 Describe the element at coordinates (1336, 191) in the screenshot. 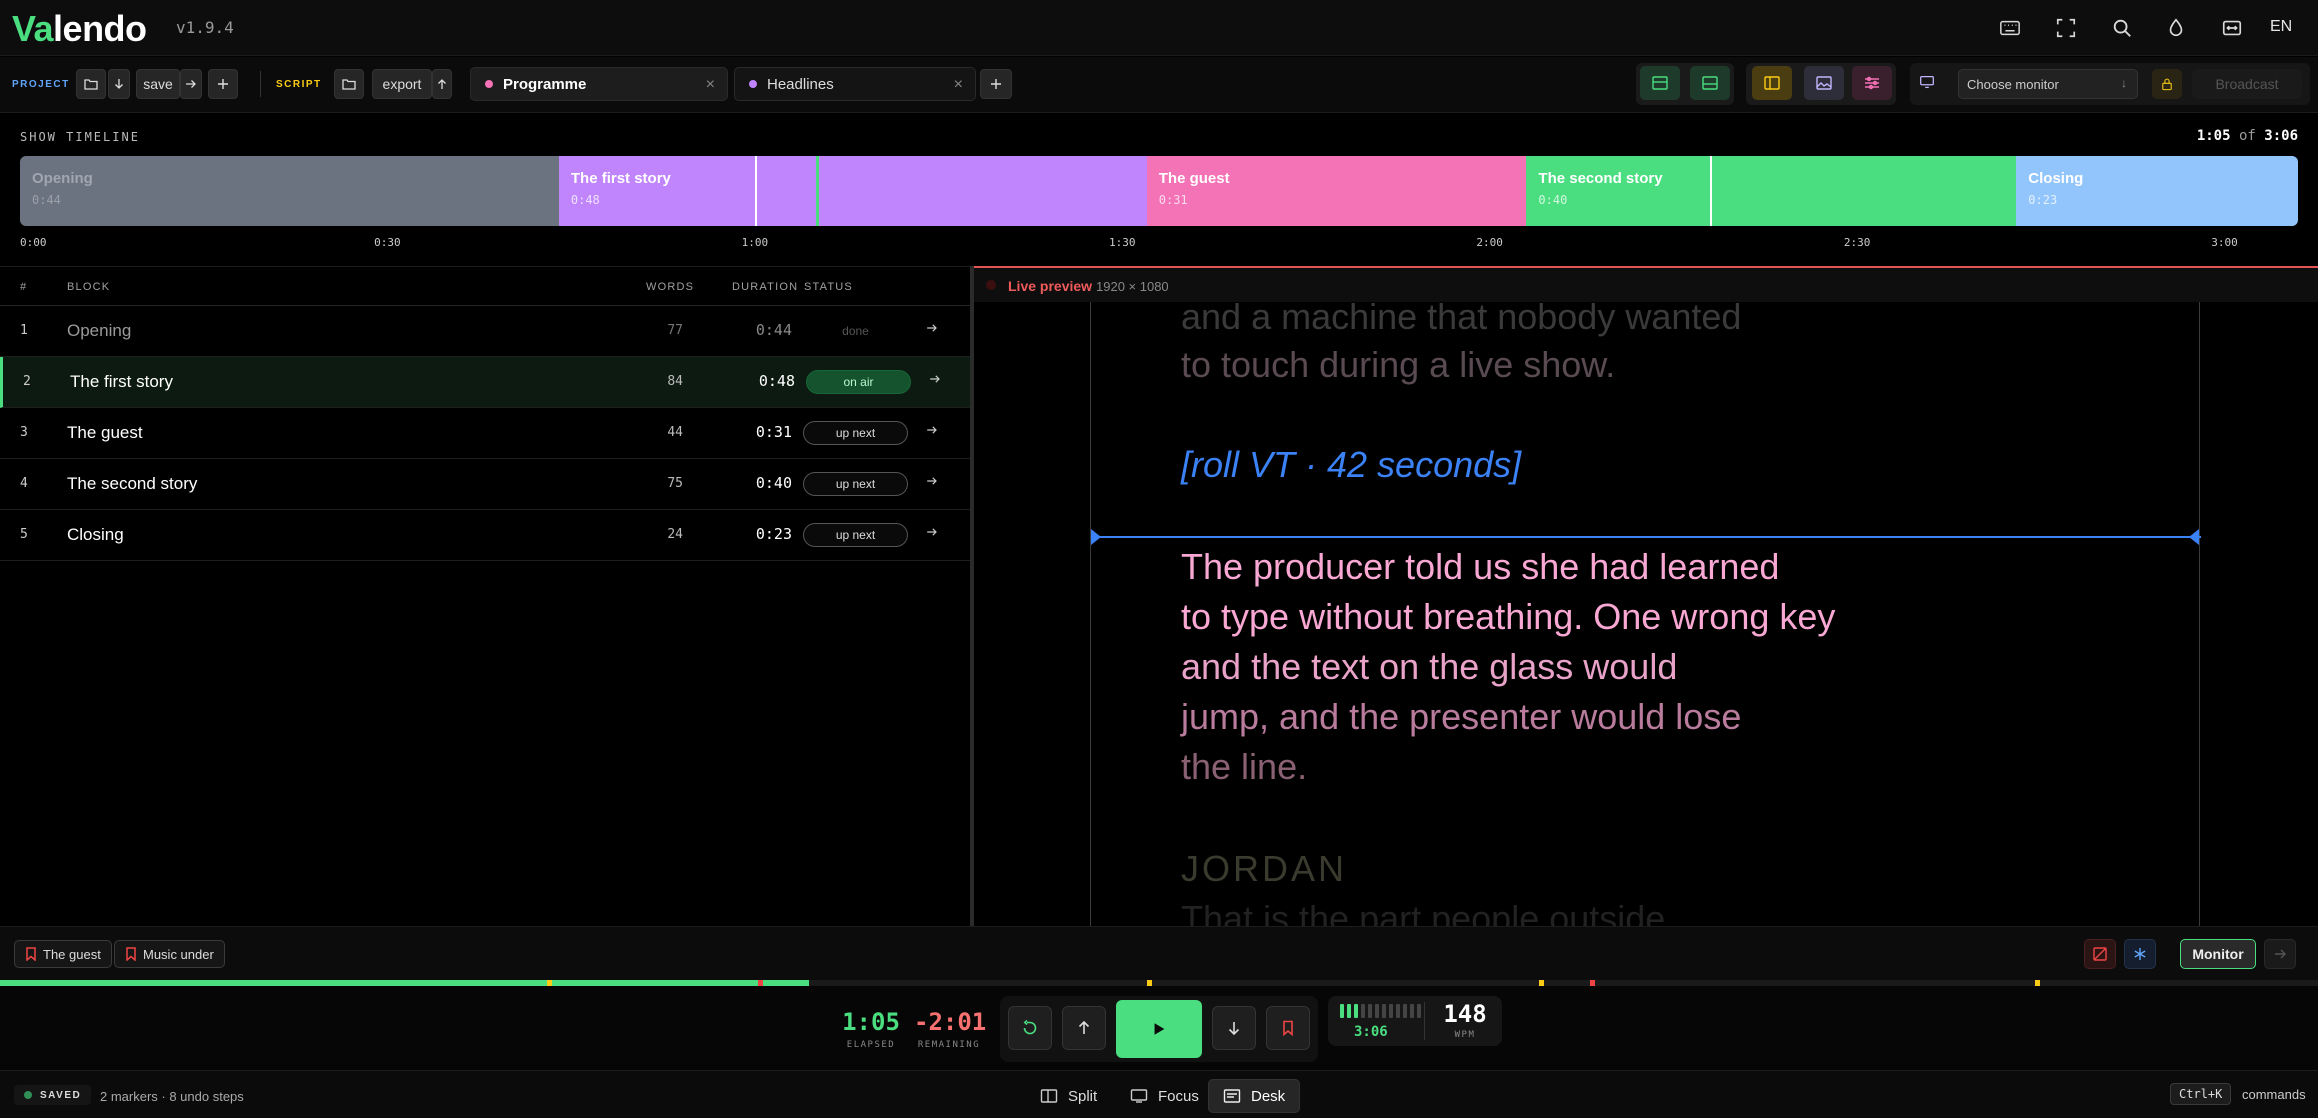

I see `timeline-segment: The guest 0:31` at that location.